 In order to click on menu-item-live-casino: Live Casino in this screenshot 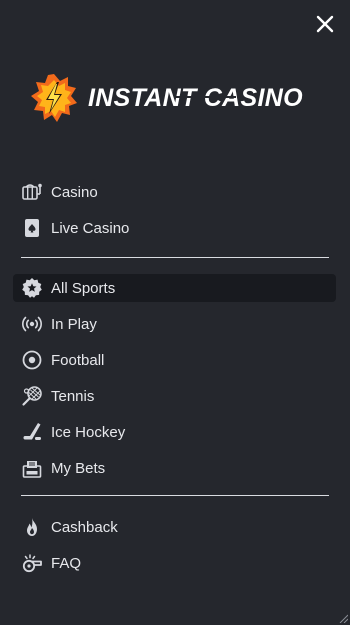, I will do `click(174, 228)`.